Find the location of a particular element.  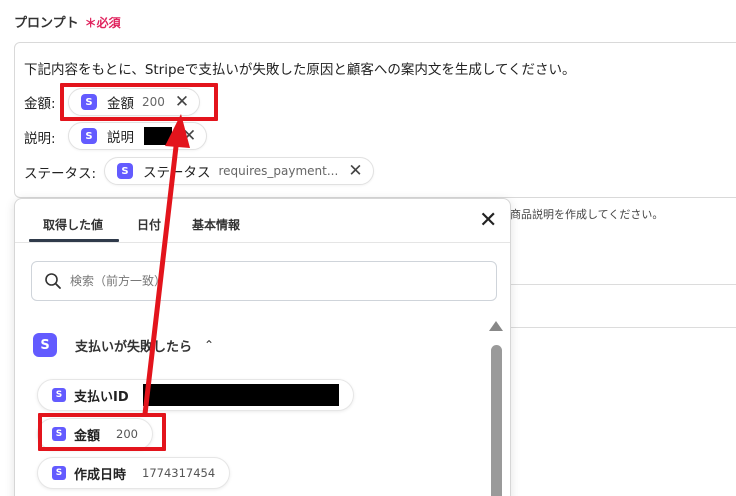

list-item-amount: S 金額 200 is located at coordinates (95, 434).